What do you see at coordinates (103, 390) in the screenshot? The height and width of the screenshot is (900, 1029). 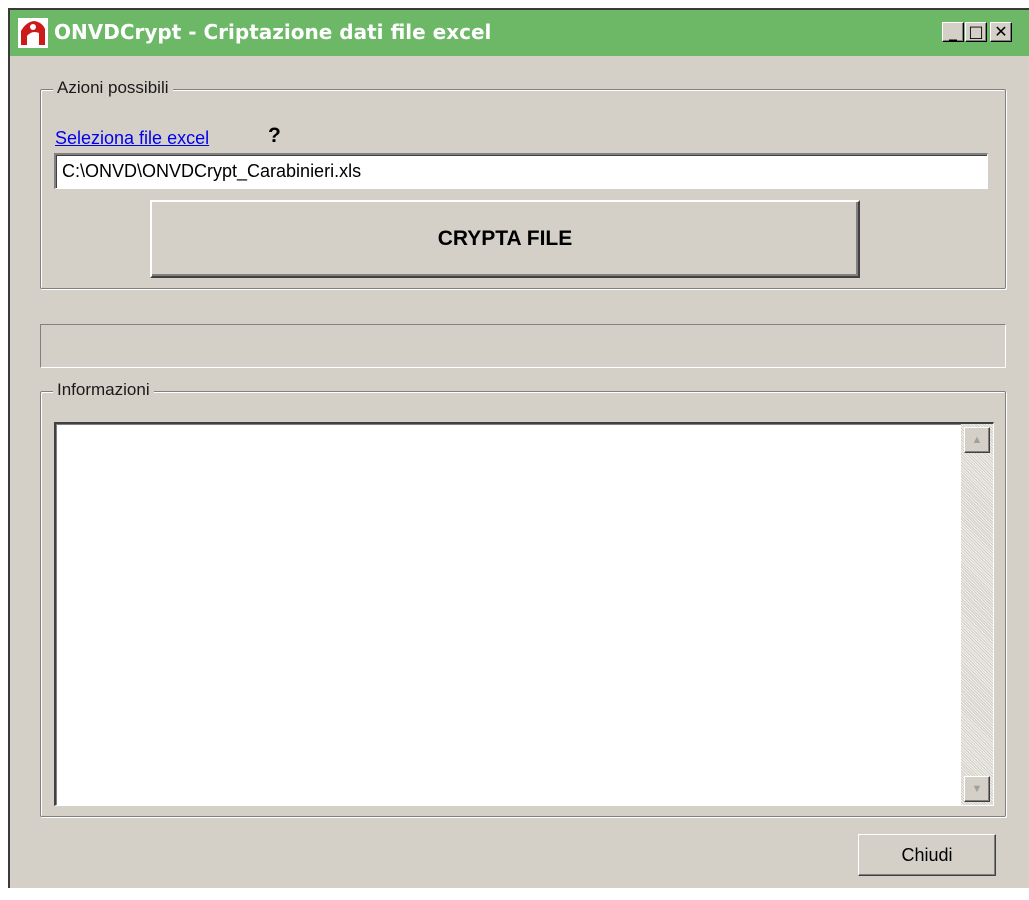 I see `info-group-legend: Informazioni` at bounding box center [103, 390].